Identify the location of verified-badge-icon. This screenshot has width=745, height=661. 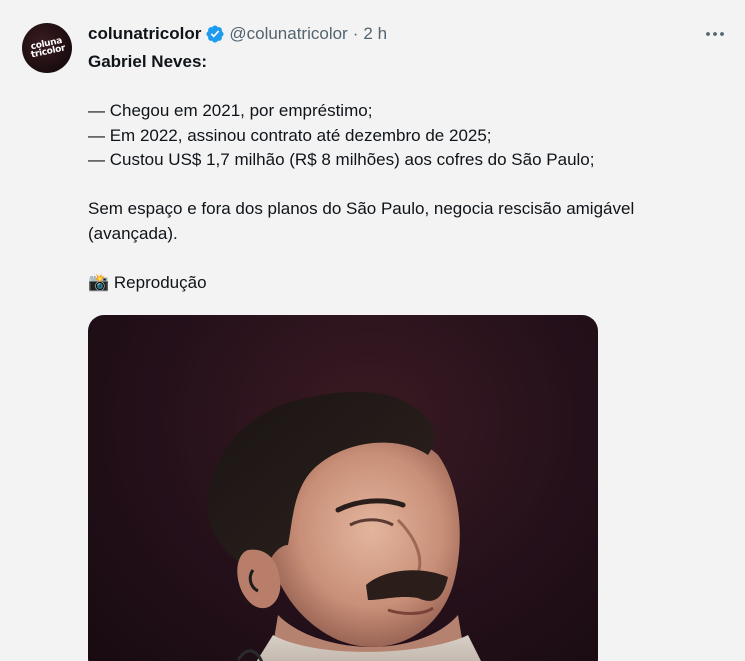
(215, 34).